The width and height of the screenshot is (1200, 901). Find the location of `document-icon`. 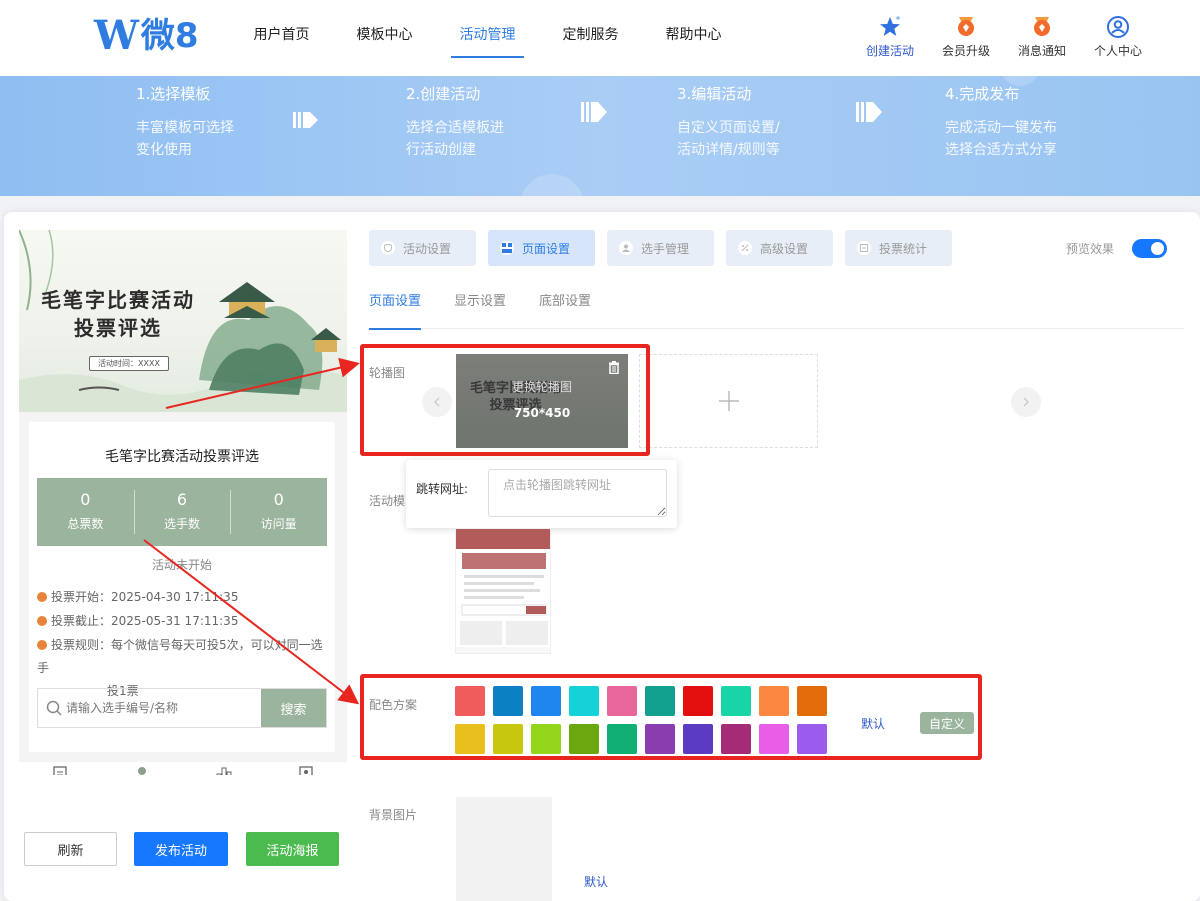

document-icon is located at coordinates (60, 770).